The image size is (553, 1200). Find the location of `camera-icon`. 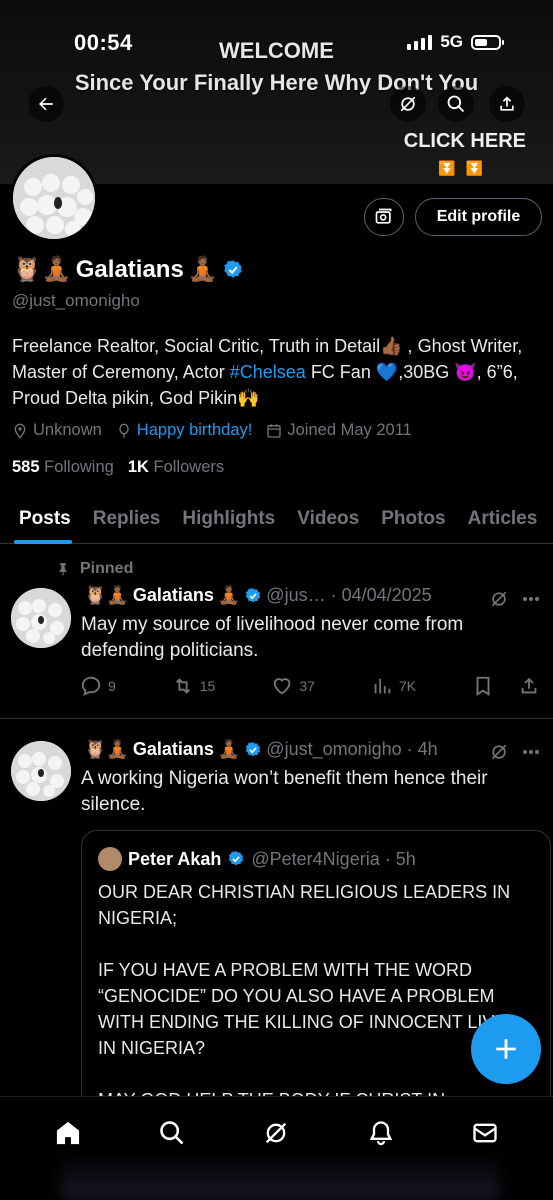

camera-icon is located at coordinates (383, 216).